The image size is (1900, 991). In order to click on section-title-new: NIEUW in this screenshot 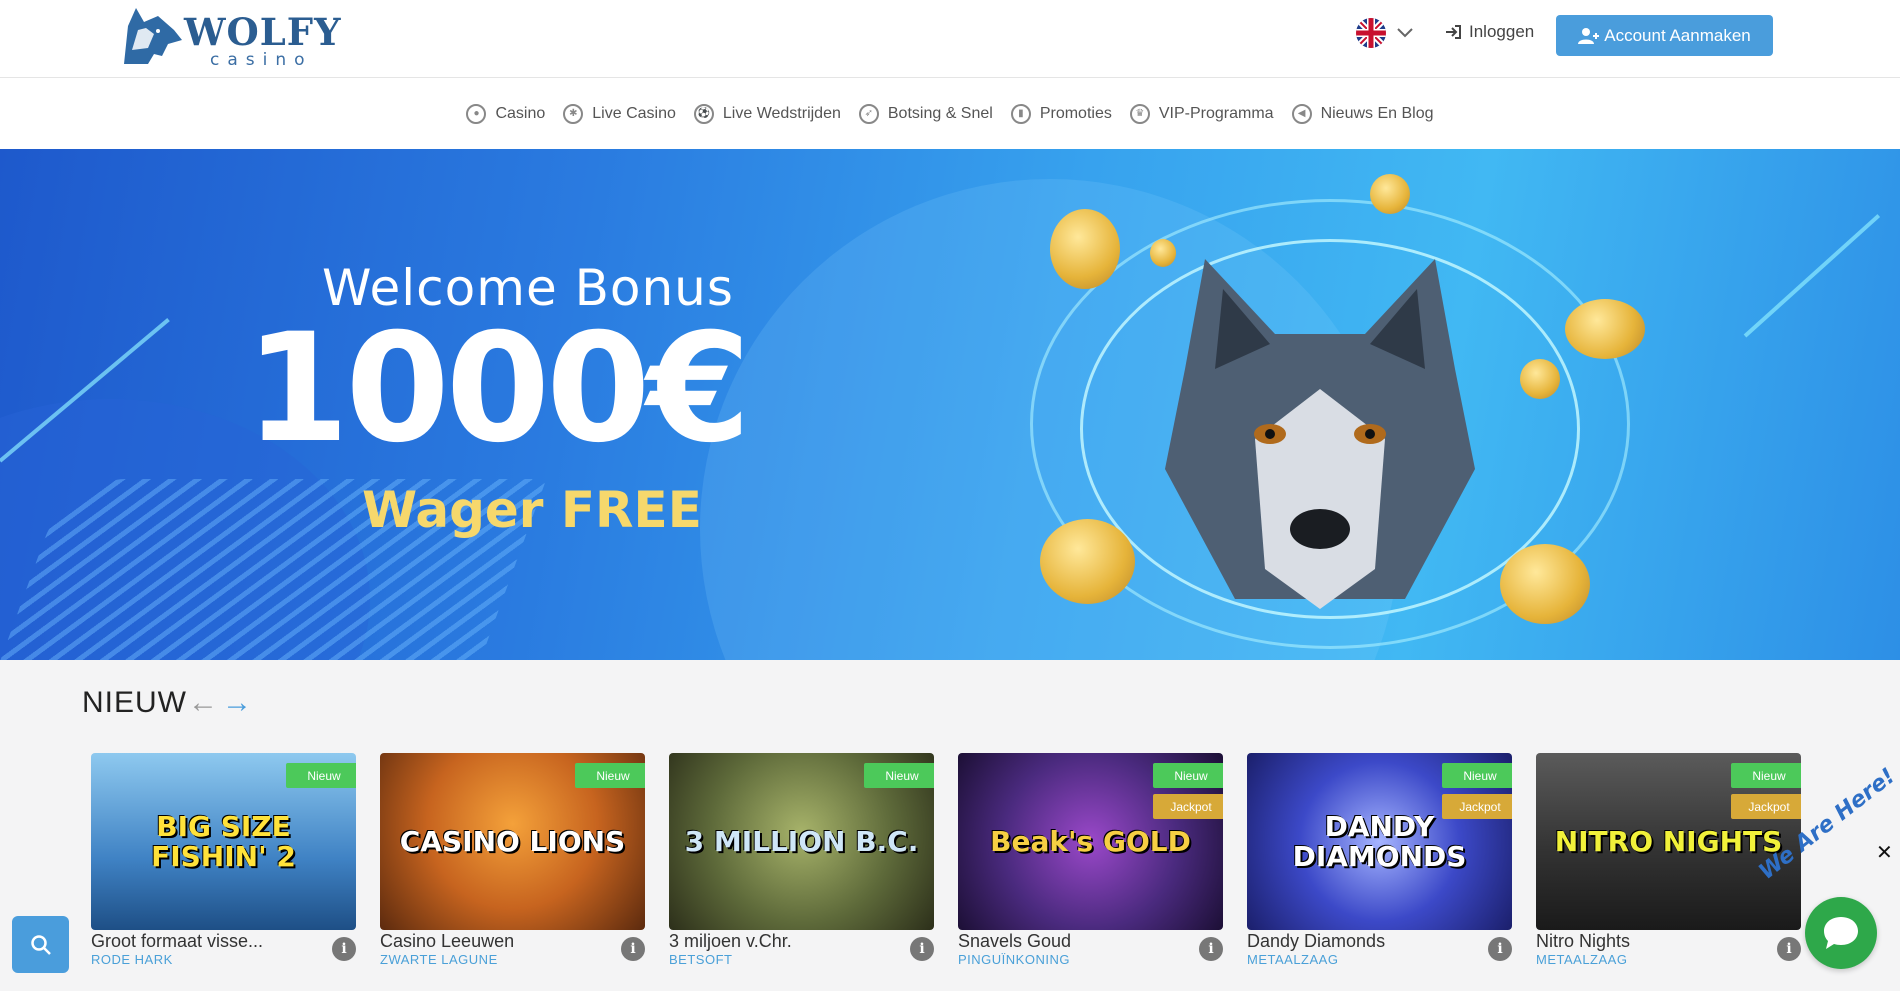, I will do `click(134, 702)`.